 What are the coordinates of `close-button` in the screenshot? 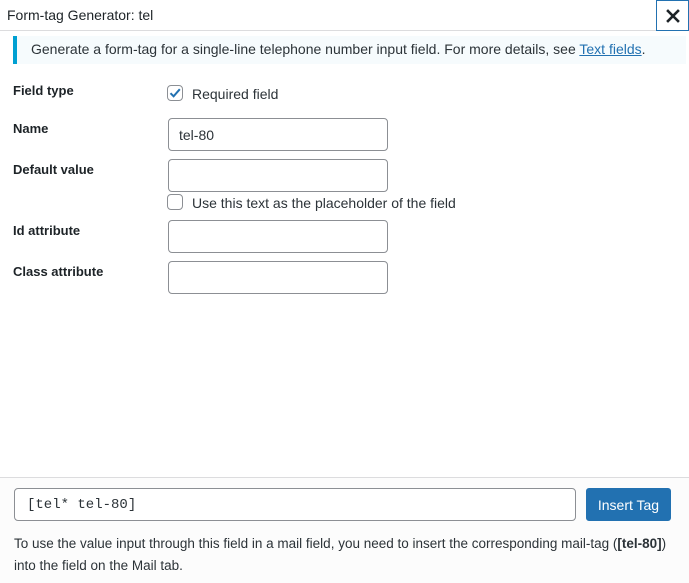 It's located at (672, 15).